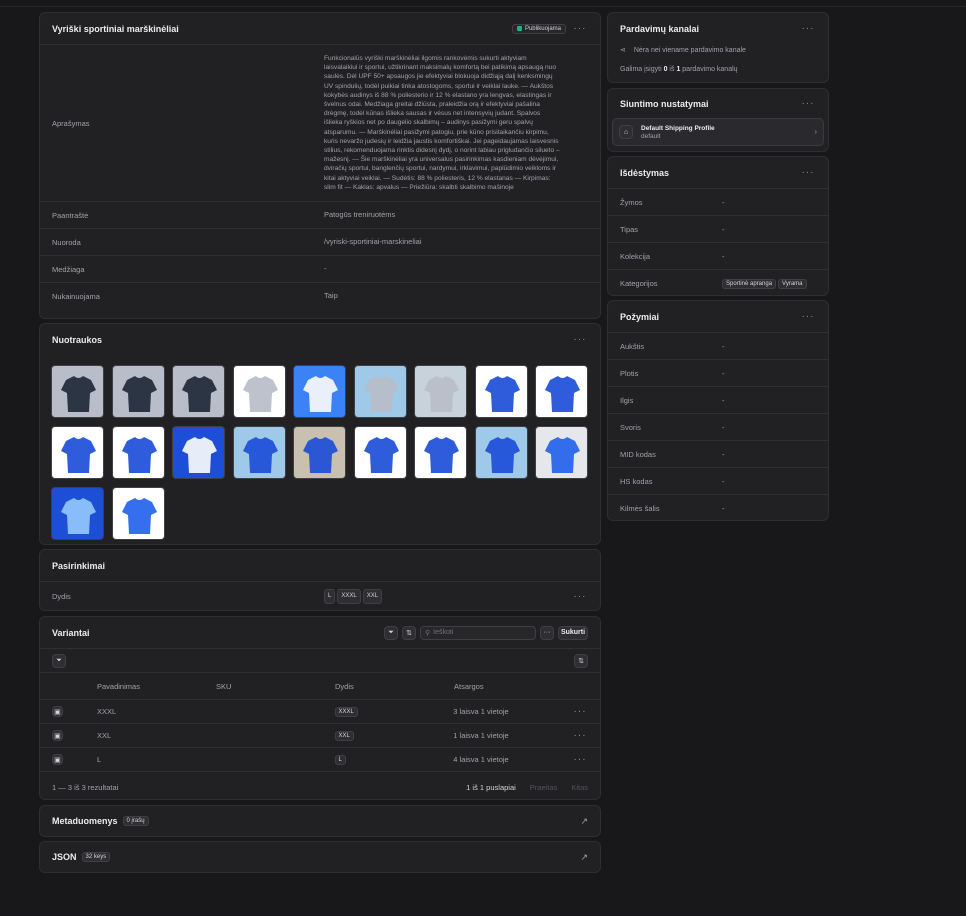 Image resolution: width=966 pixels, height=916 pixels. What do you see at coordinates (325, 268) in the screenshot?
I see `field-value: -` at bounding box center [325, 268].